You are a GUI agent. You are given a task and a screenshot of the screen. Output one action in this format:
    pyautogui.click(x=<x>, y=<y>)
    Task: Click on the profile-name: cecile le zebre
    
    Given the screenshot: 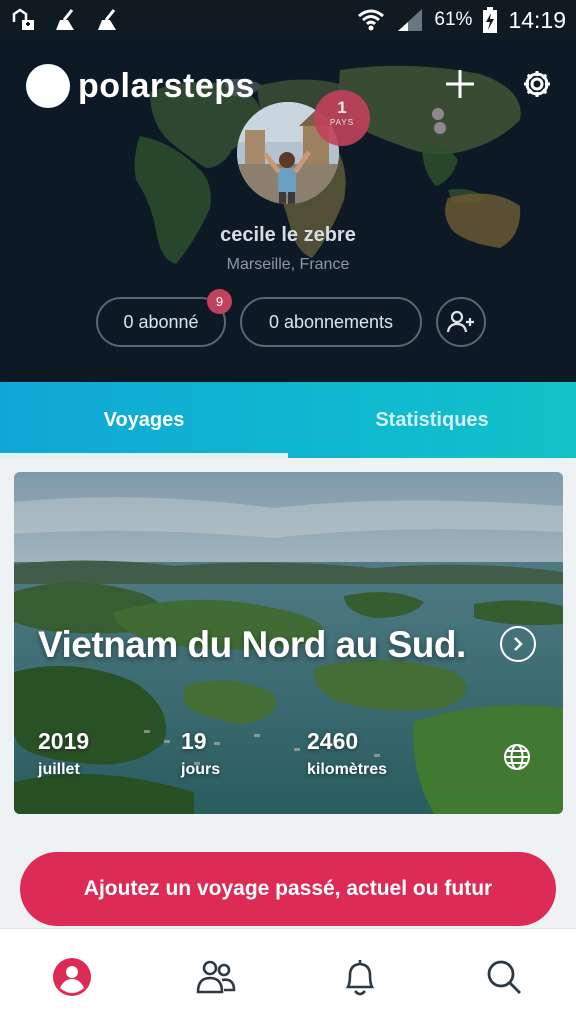 What is the action you would take?
    pyautogui.click(x=288, y=235)
    